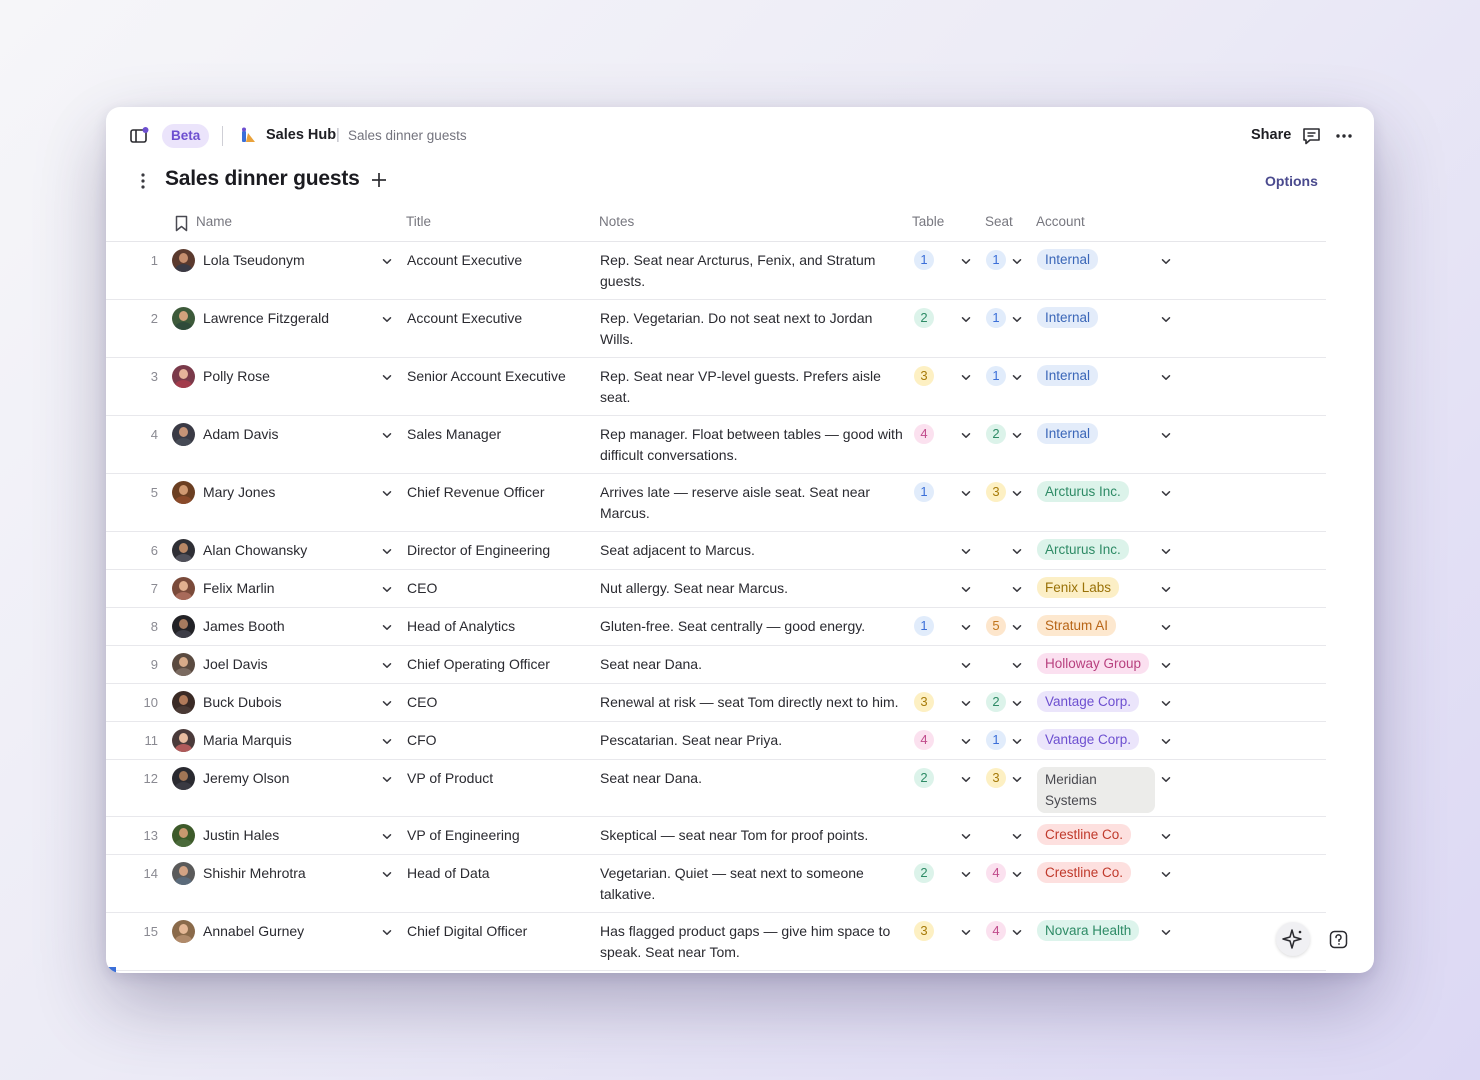 The image size is (1480, 1080). What do you see at coordinates (139, 135) in the screenshot?
I see `sidebar-toggle-icon` at bounding box center [139, 135].